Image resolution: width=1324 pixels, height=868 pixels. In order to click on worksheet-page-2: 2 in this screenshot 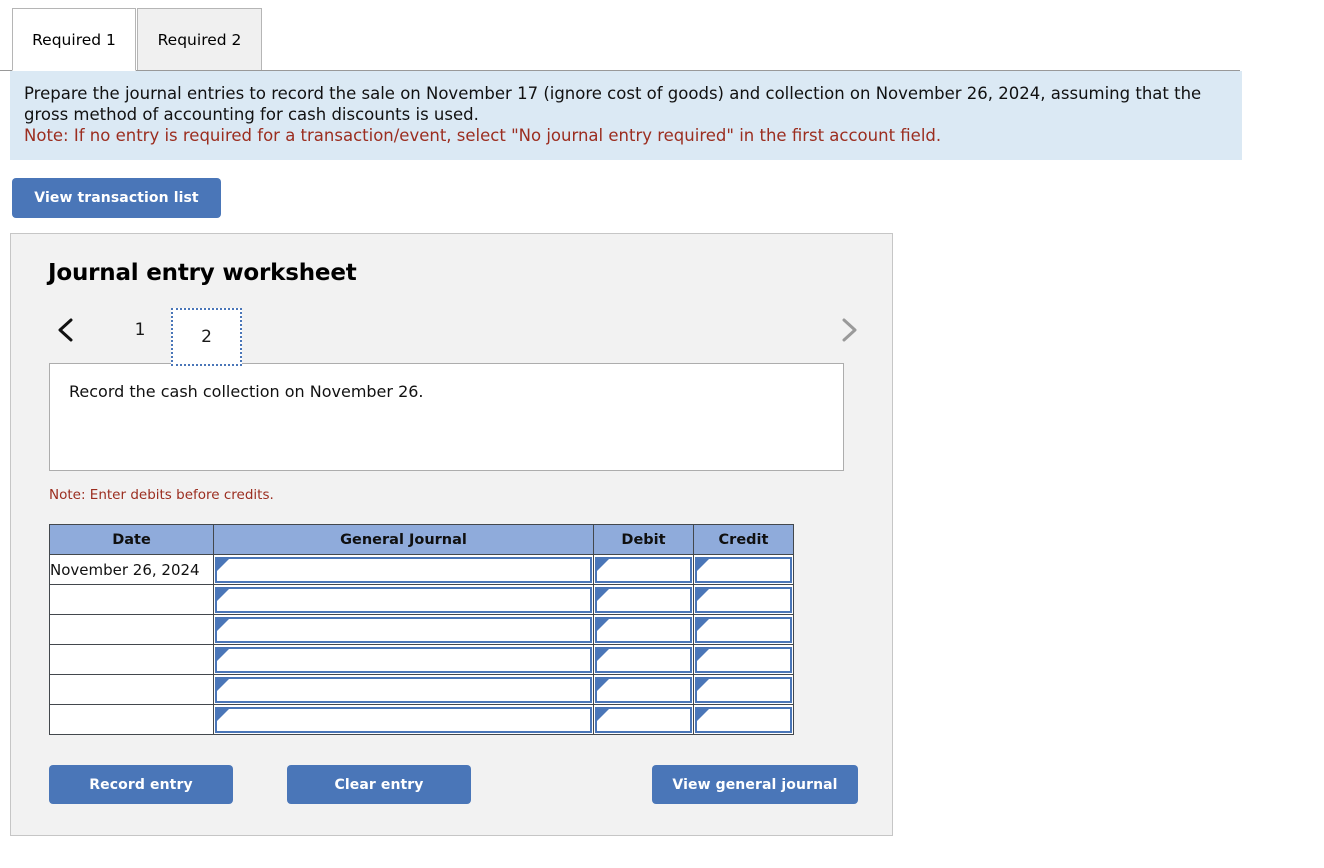, I will do `click(206, 337)`.